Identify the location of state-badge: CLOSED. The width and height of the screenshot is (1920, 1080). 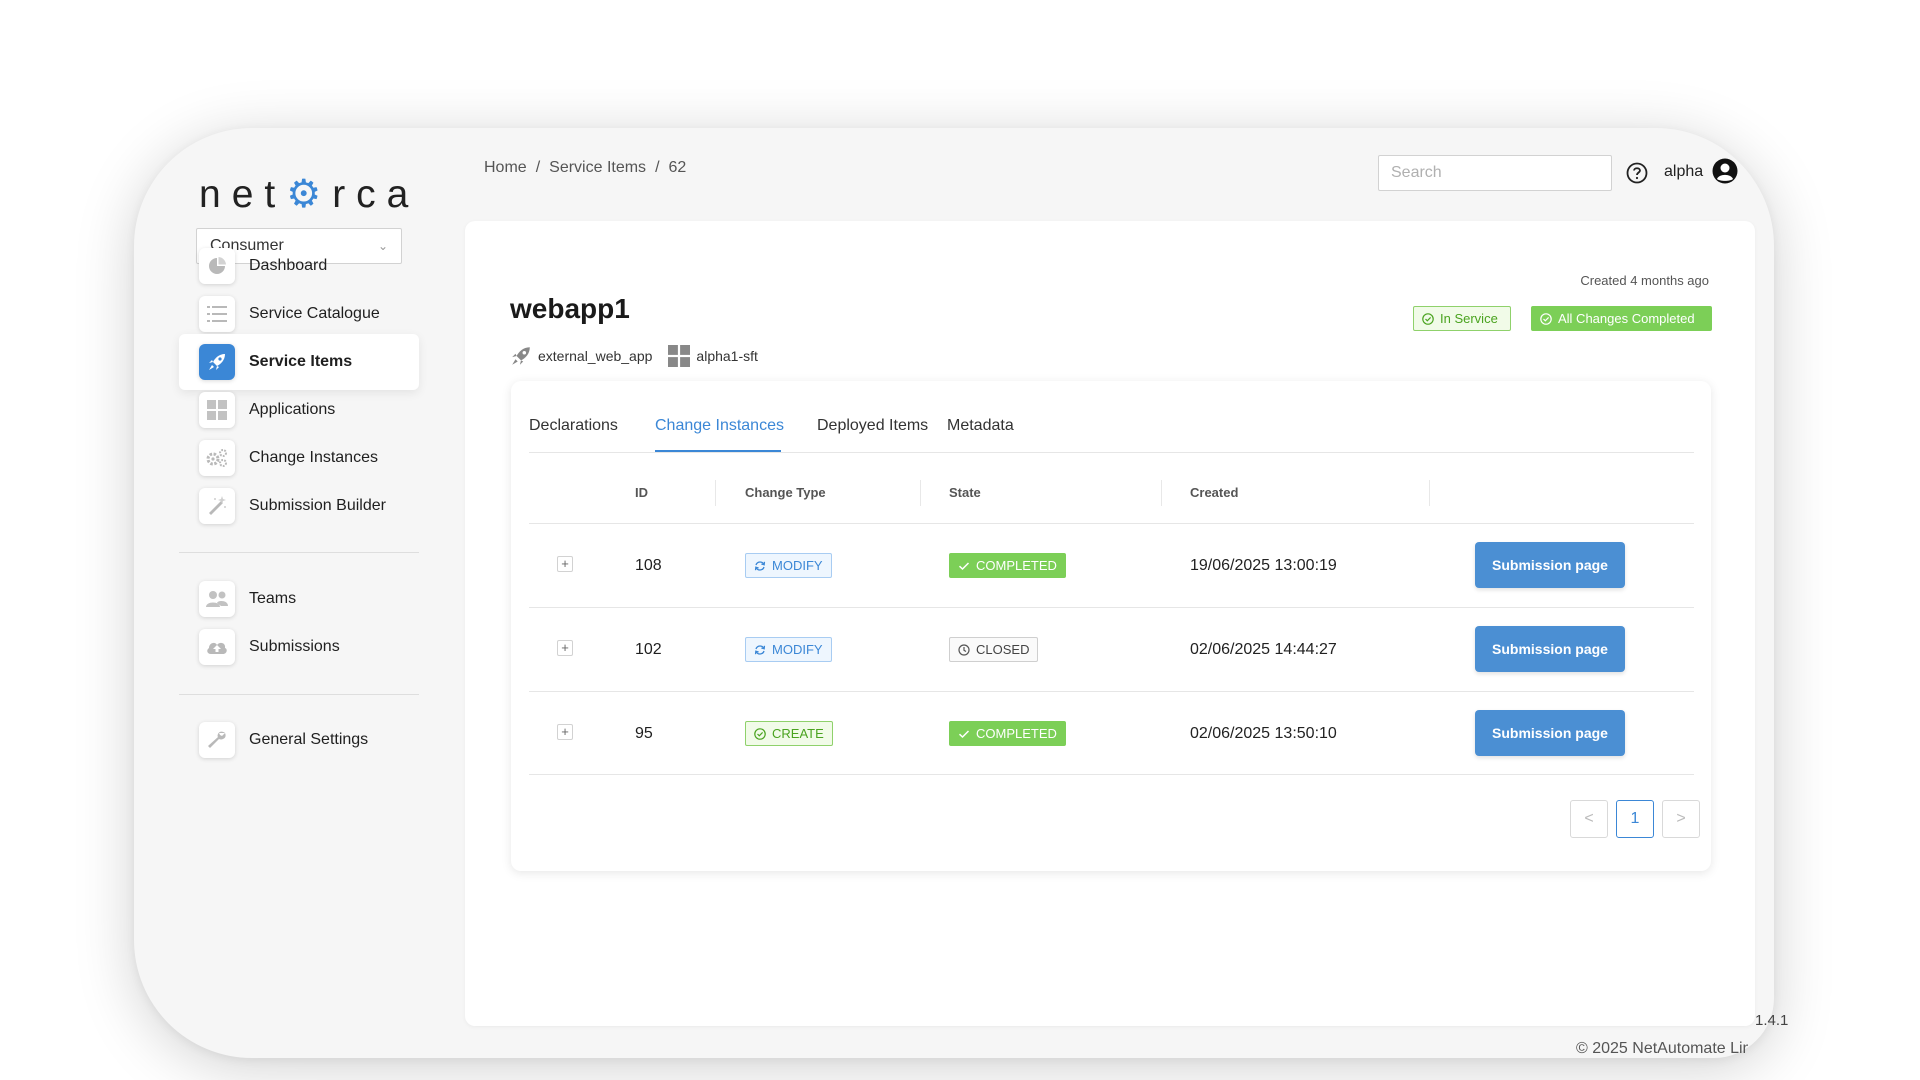
(994, 649).